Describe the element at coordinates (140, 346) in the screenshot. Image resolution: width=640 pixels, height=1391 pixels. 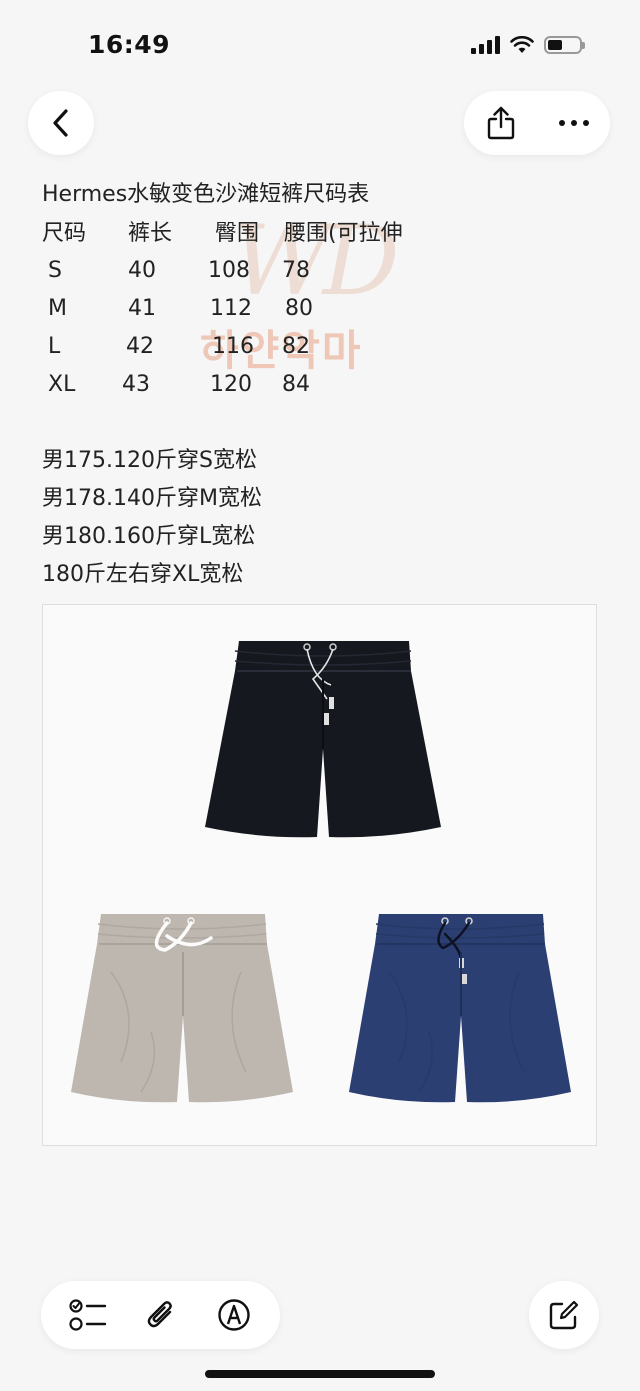
I see `length-cell: 42` at that location.